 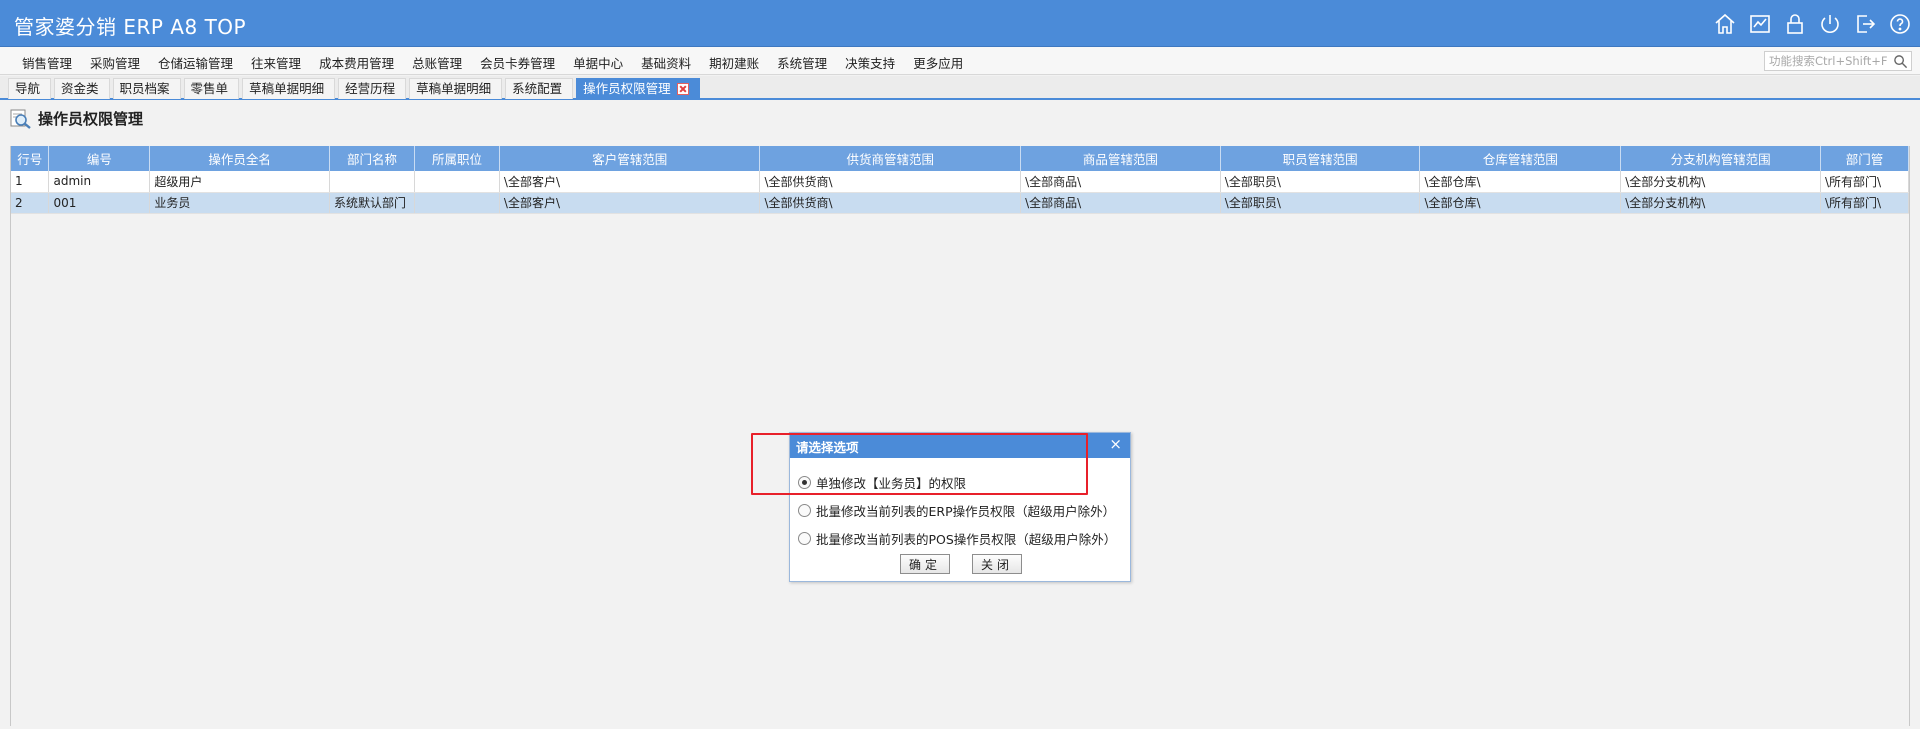 I want to click on tab-navigation: 导航, so click(x=30, y=88).